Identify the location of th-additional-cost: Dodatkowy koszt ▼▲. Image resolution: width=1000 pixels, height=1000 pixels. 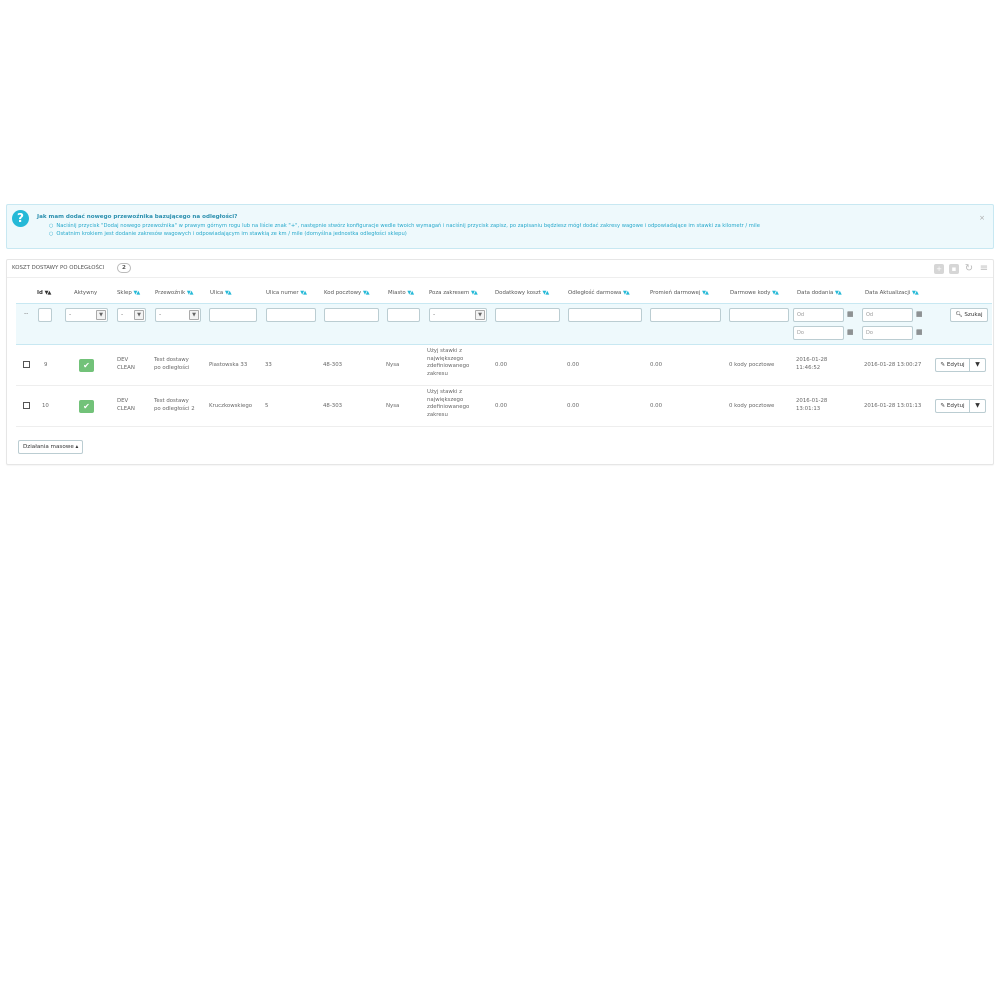
(522, 293).